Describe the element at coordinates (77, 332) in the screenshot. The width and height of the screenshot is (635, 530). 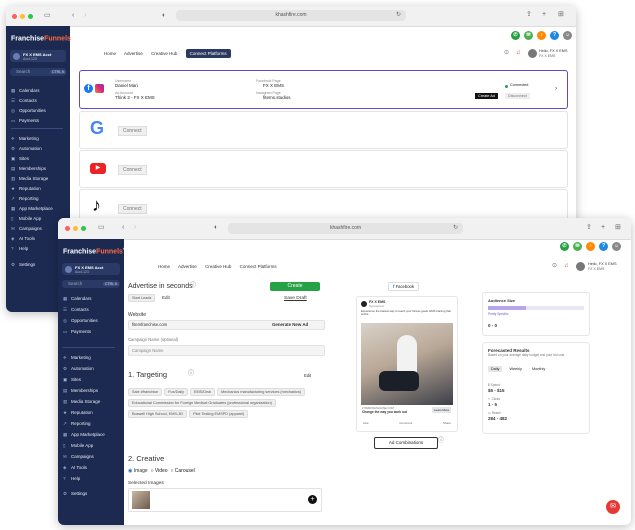
I see `sidebar-item-payments: ▭ Payments` at that location.